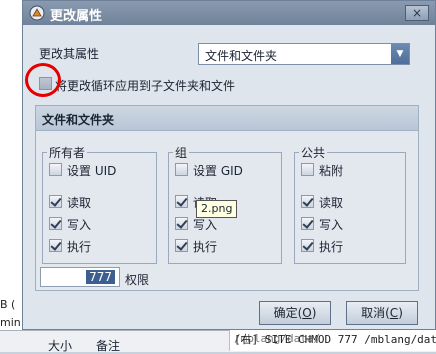  I want to click on ok-button-text: 确定(, so click(288, 313).